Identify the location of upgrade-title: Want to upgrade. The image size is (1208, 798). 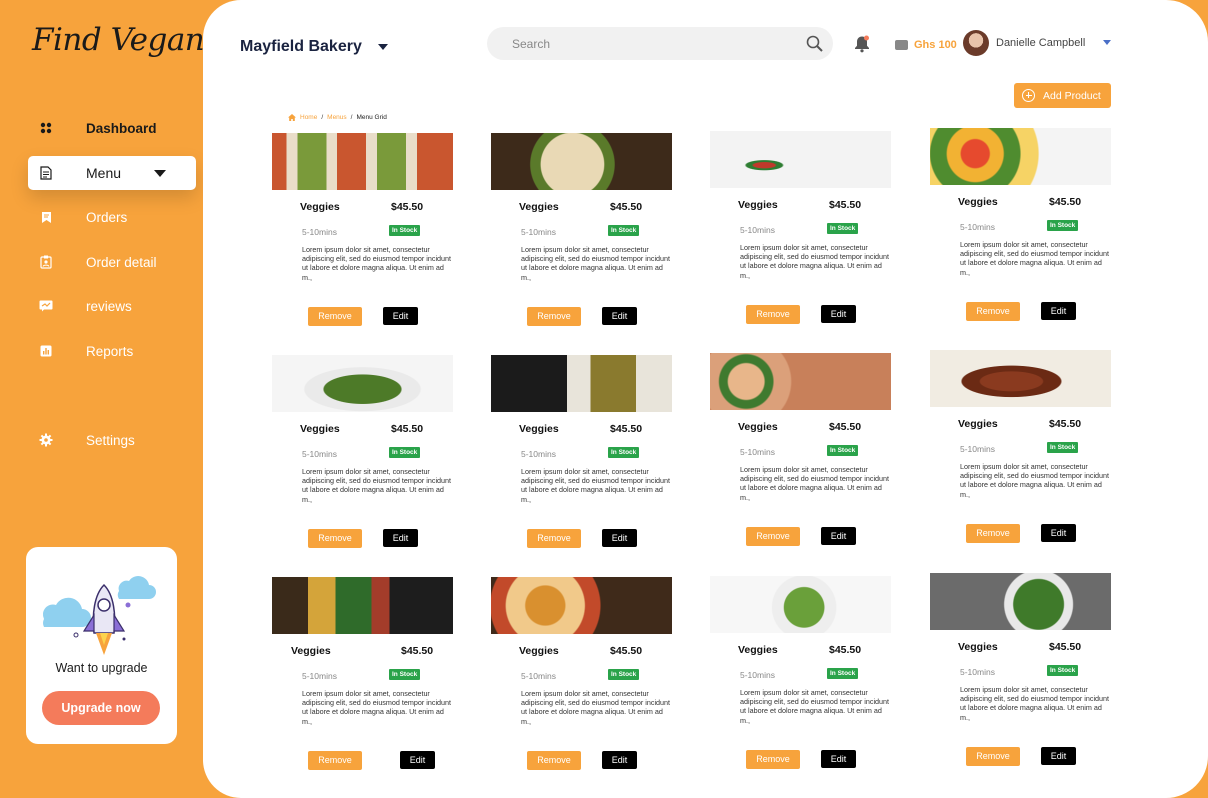
(101, 668).